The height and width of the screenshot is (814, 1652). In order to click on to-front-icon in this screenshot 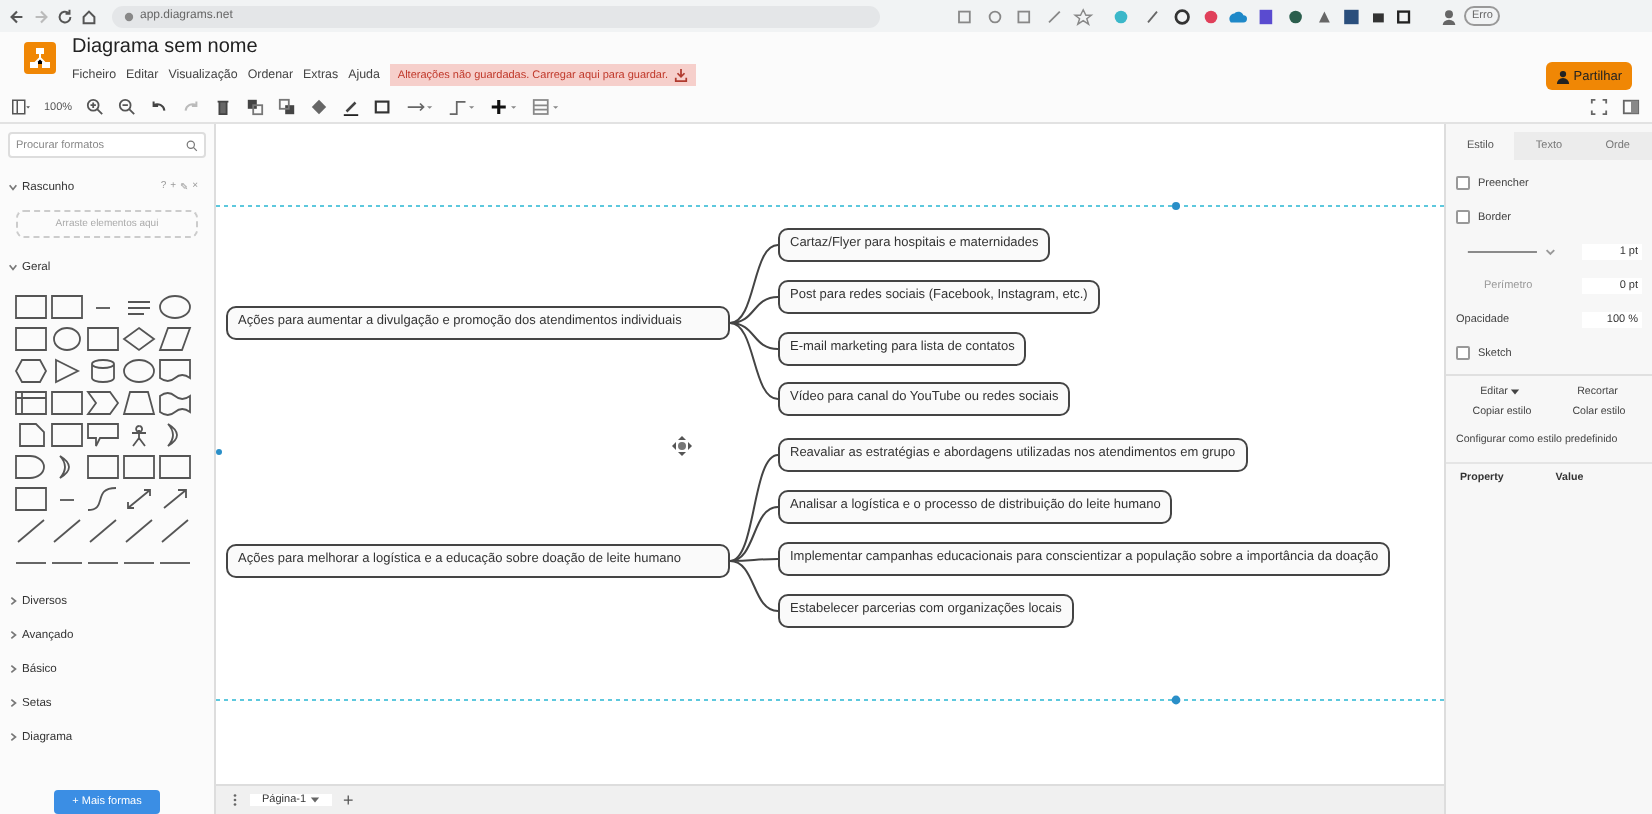, I will do `click(255, 107)`.